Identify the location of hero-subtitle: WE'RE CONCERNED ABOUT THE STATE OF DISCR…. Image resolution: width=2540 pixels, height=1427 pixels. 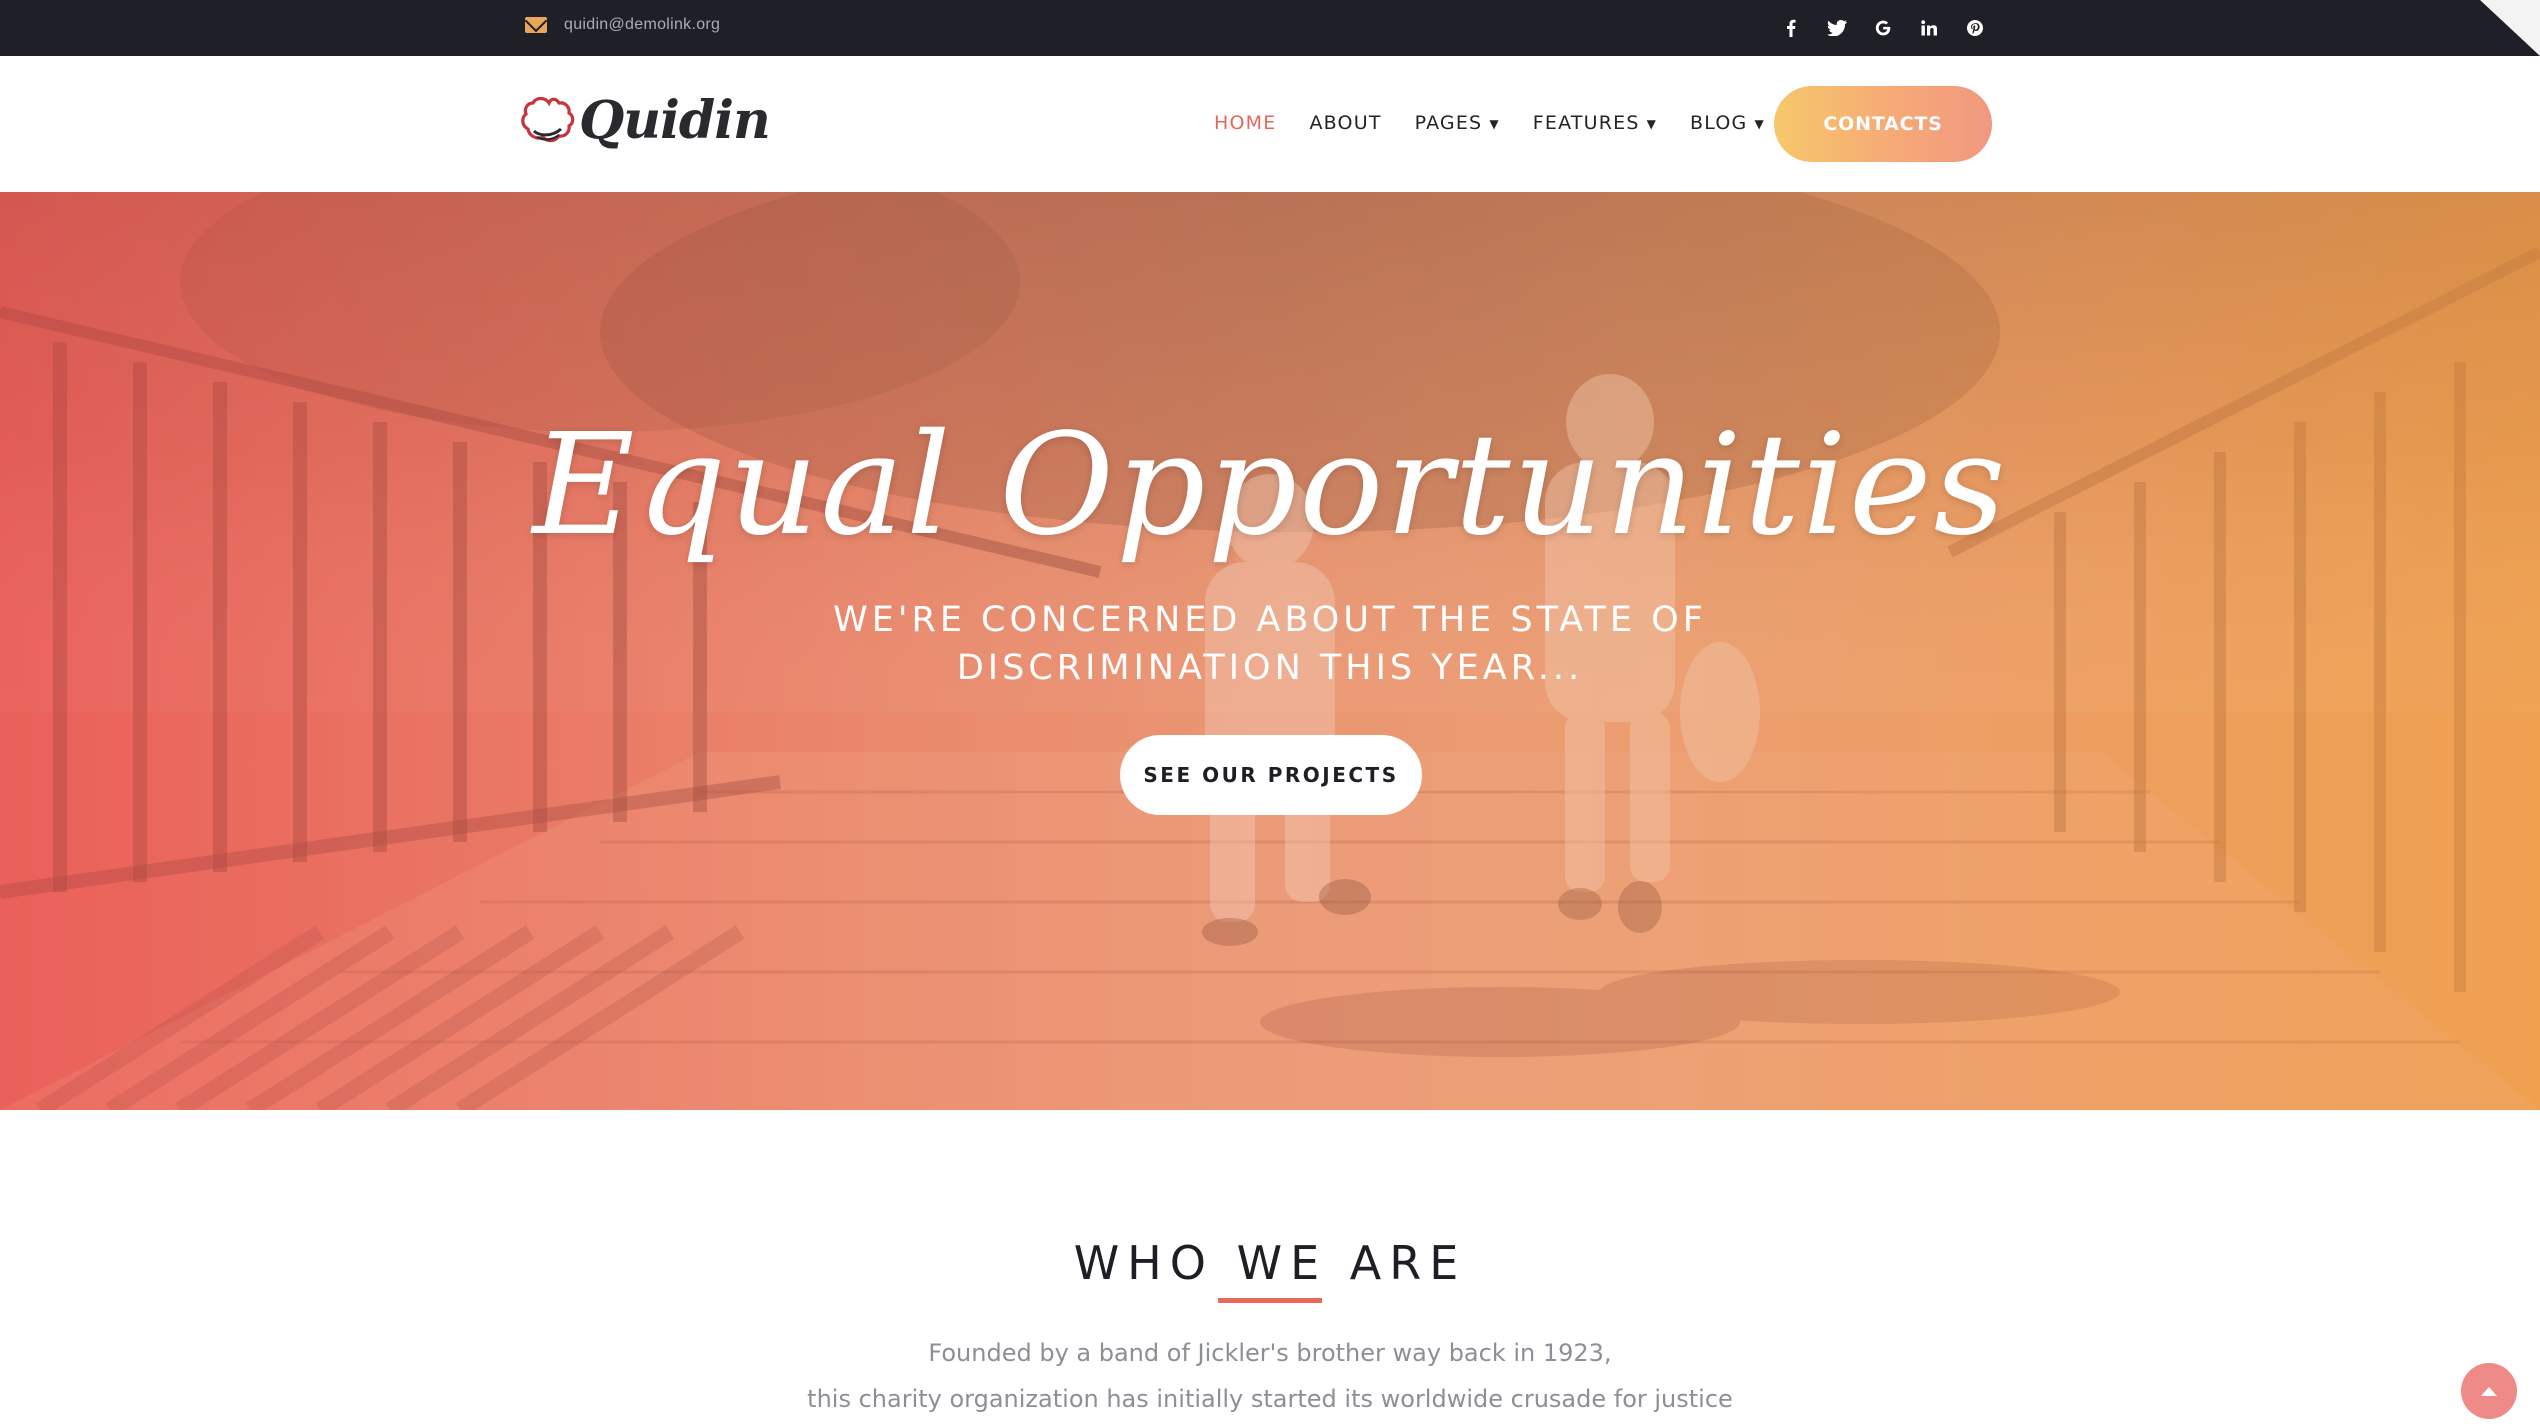
(1270, 644).